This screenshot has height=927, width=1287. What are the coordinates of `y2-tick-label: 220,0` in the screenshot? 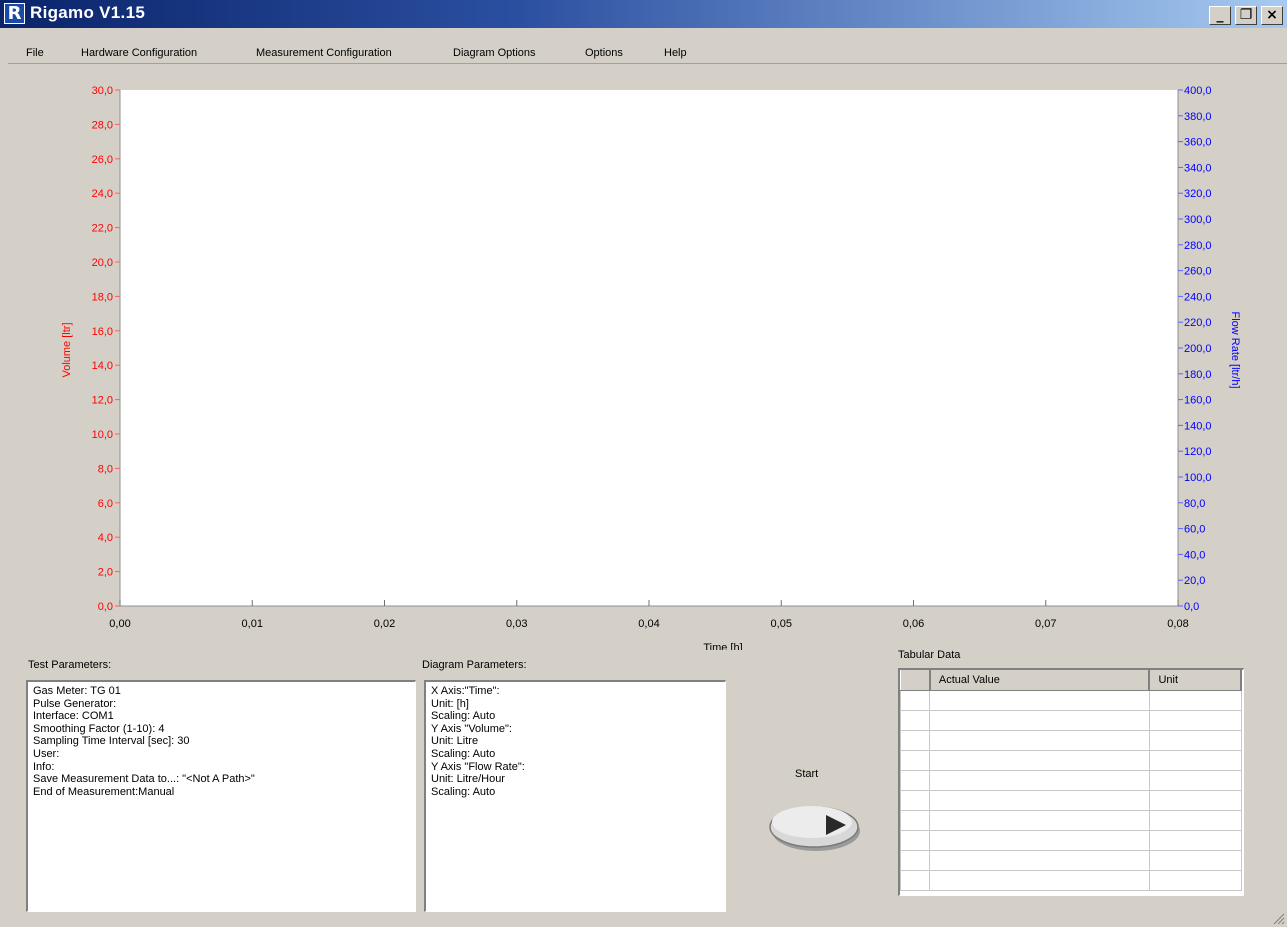 It's located at (1198, 323).